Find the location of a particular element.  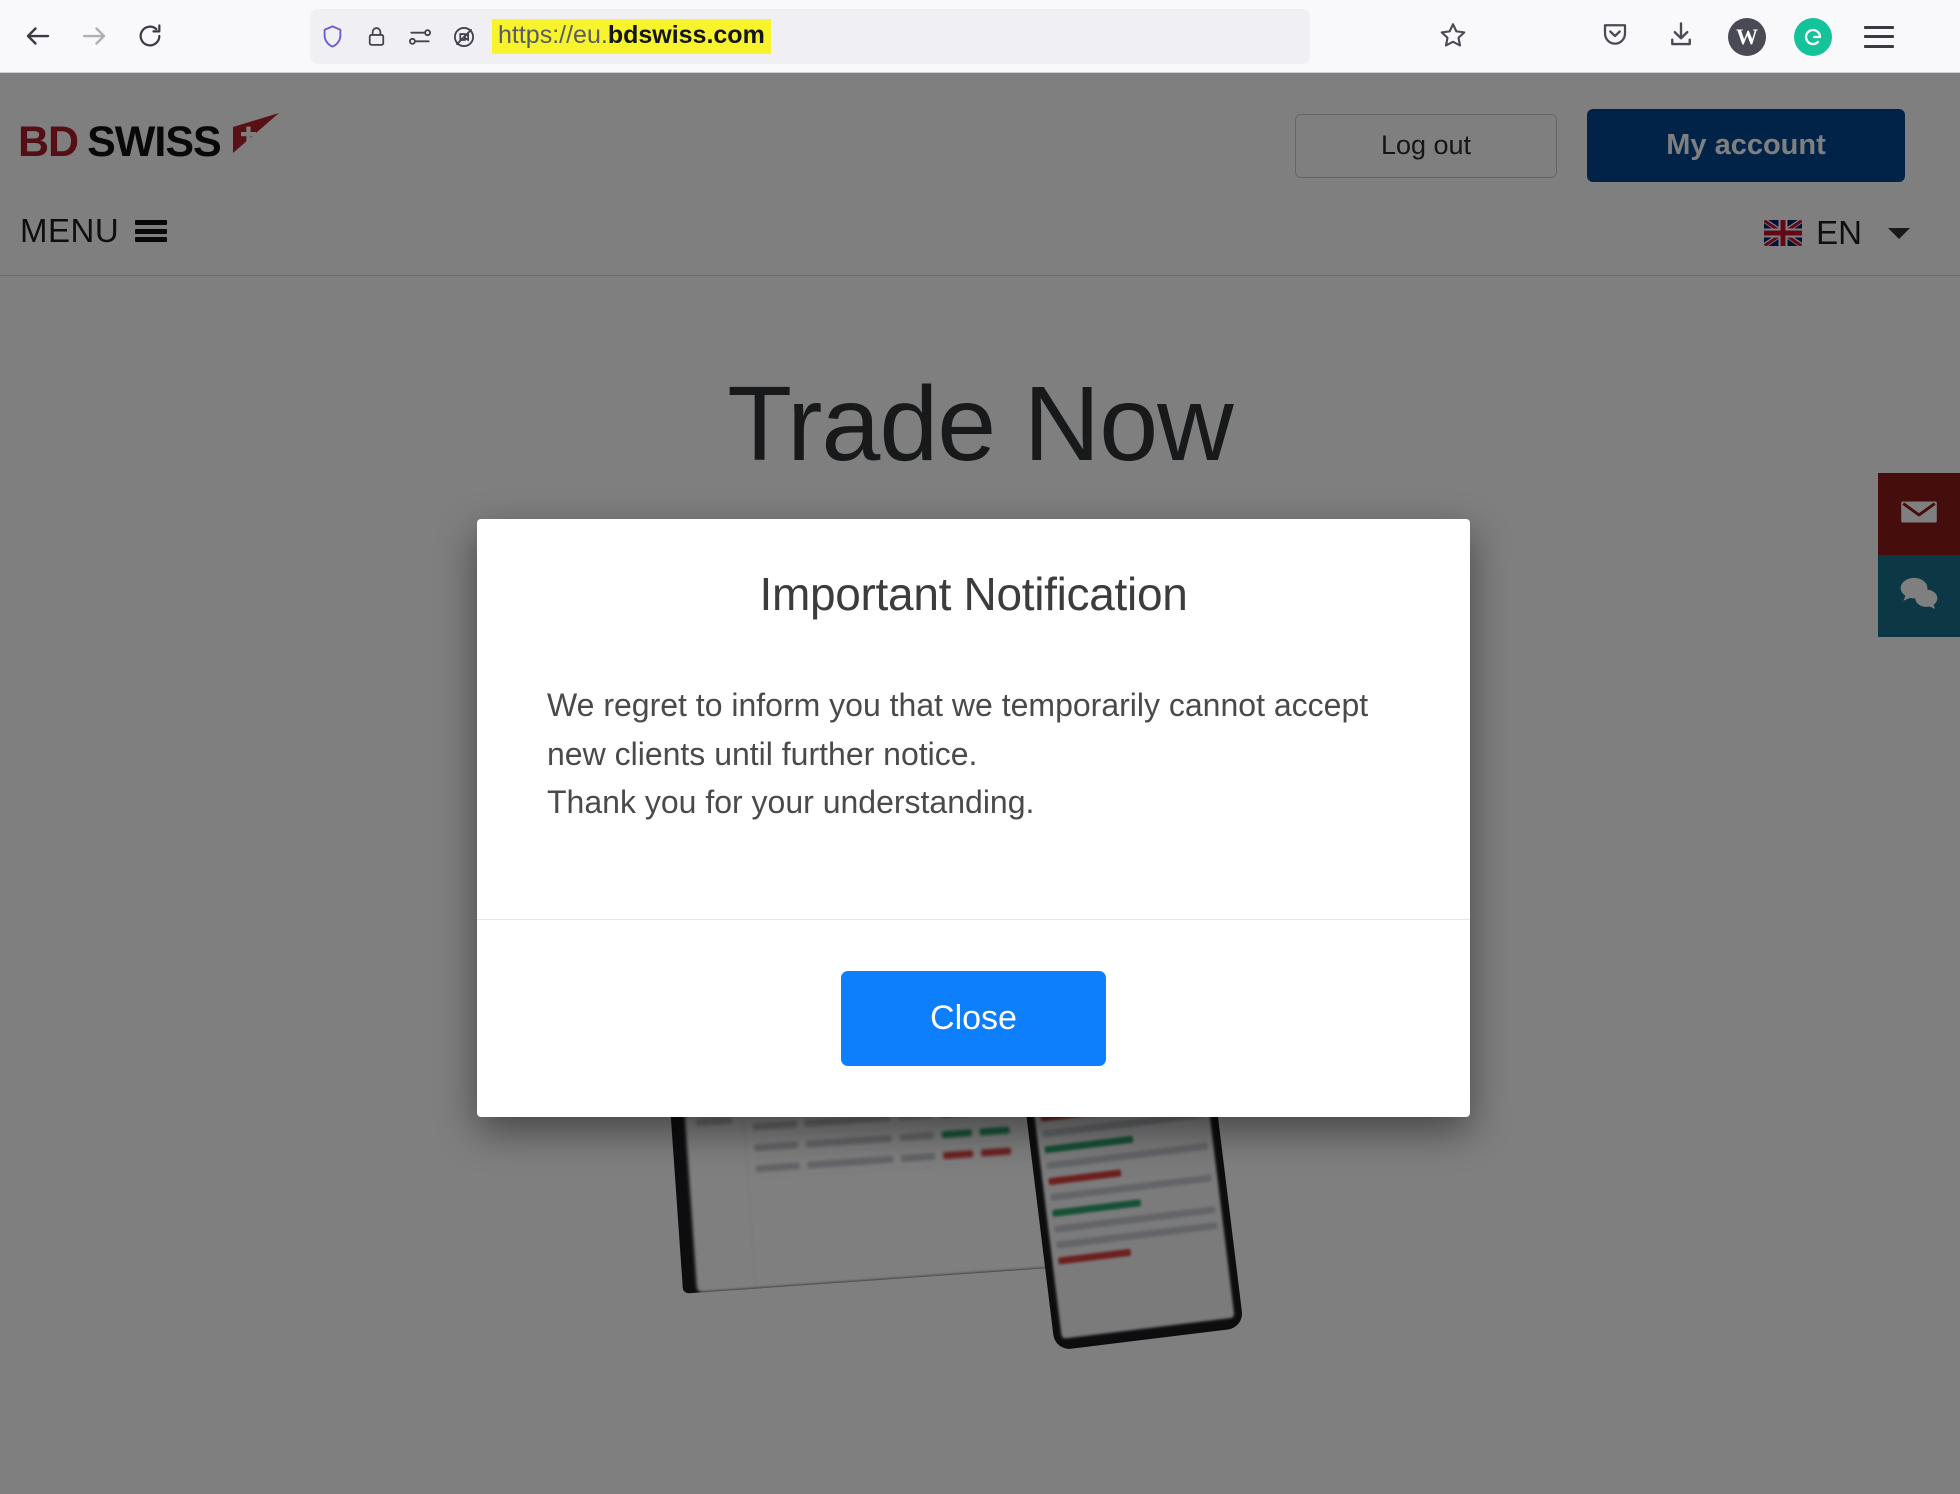

camera-blocked-icon is located at coordinates (464, 37).